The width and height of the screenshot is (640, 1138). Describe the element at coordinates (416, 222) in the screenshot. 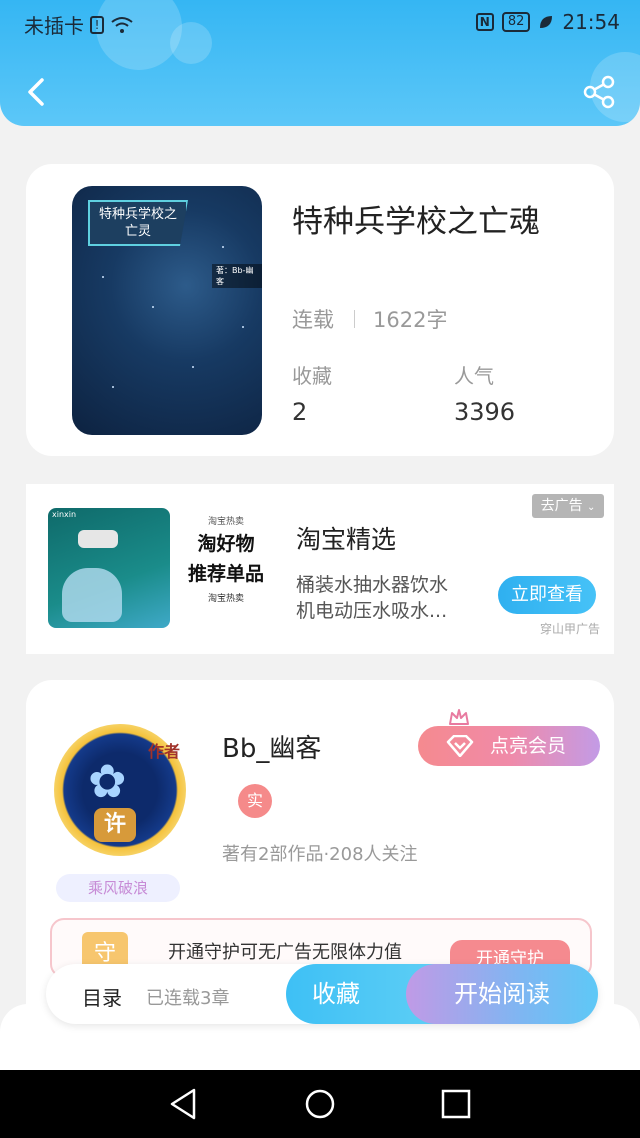

I see `book-title: 特种兵学校之亡魂` at that location.